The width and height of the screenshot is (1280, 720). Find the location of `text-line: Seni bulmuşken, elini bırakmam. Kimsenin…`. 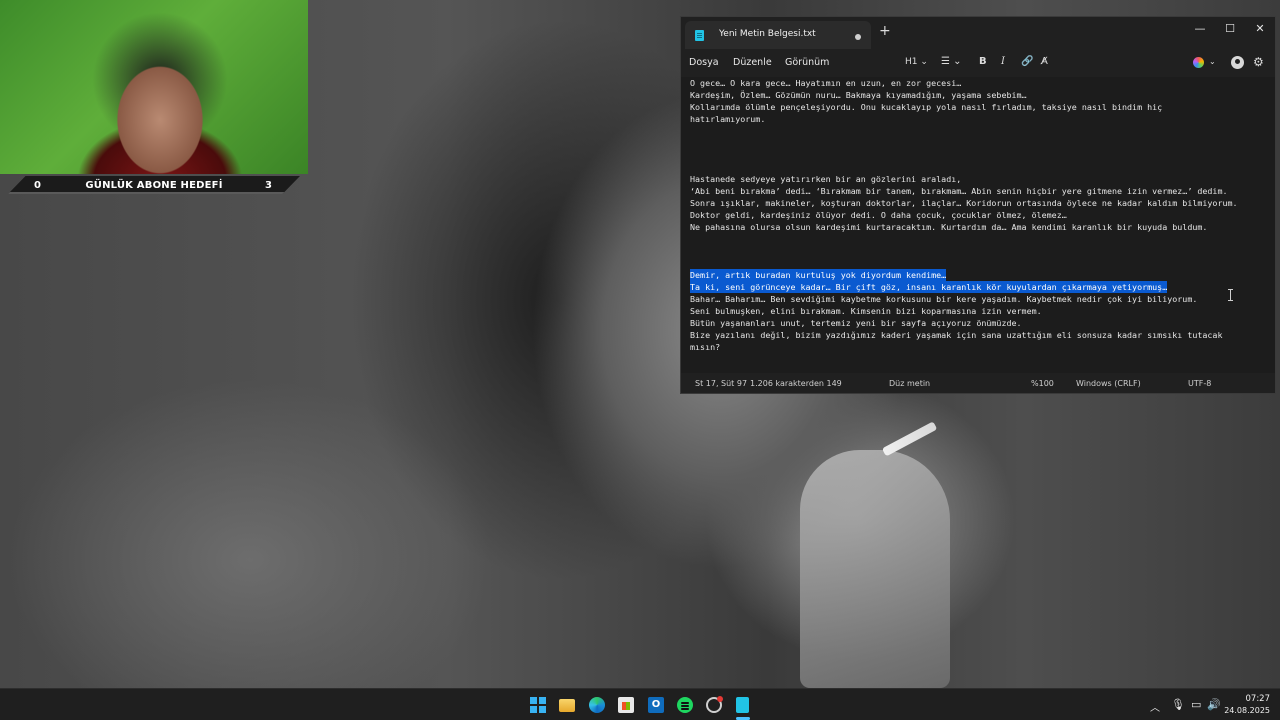

text-line: Seni bulmuşken, elini bırakmam. Kimsenin… is located at coordinates (866, 311).